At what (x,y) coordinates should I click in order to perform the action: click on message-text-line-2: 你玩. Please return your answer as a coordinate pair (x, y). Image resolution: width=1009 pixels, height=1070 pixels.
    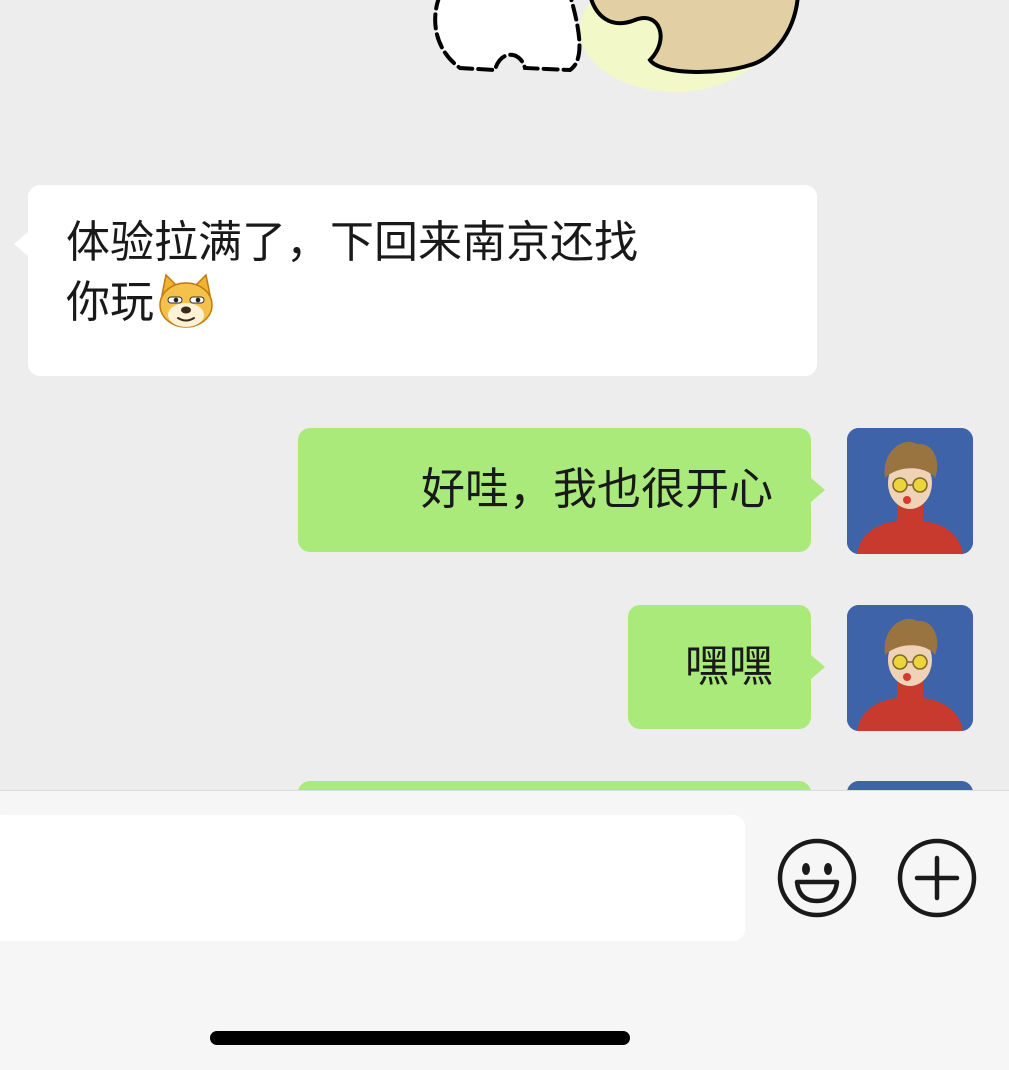
    Looking at the image, I should click on (422, 303).